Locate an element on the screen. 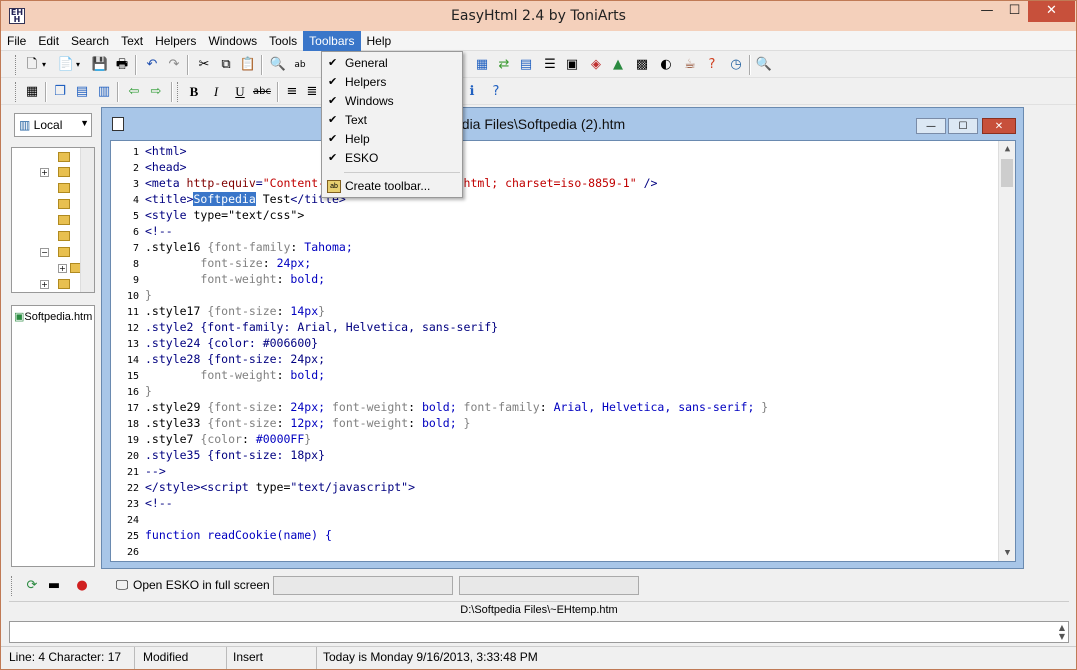  java-icon: ☕ is located at coordinates (690, 65).